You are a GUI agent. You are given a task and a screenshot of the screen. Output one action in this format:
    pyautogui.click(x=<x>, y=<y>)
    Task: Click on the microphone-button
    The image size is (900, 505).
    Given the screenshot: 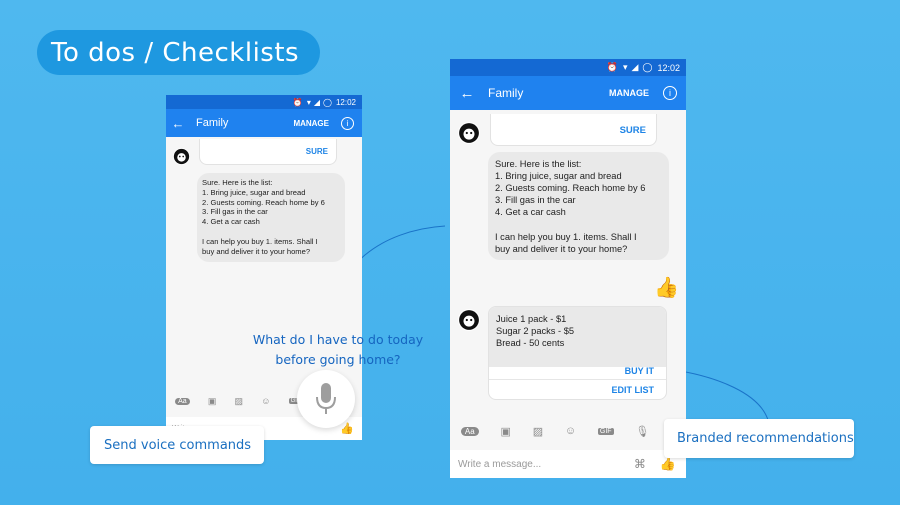 What is the action you would take?
    pyautogui.click(x=326, y=399)
    